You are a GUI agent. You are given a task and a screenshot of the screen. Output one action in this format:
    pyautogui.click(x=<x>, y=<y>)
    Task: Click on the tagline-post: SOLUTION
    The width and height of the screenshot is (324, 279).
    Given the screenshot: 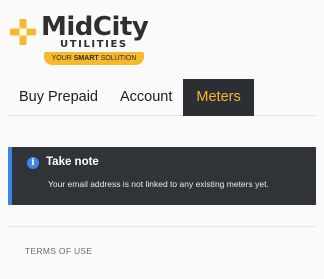 What is the action you would take?
    pyautogui.click(x=117, y=58)
    